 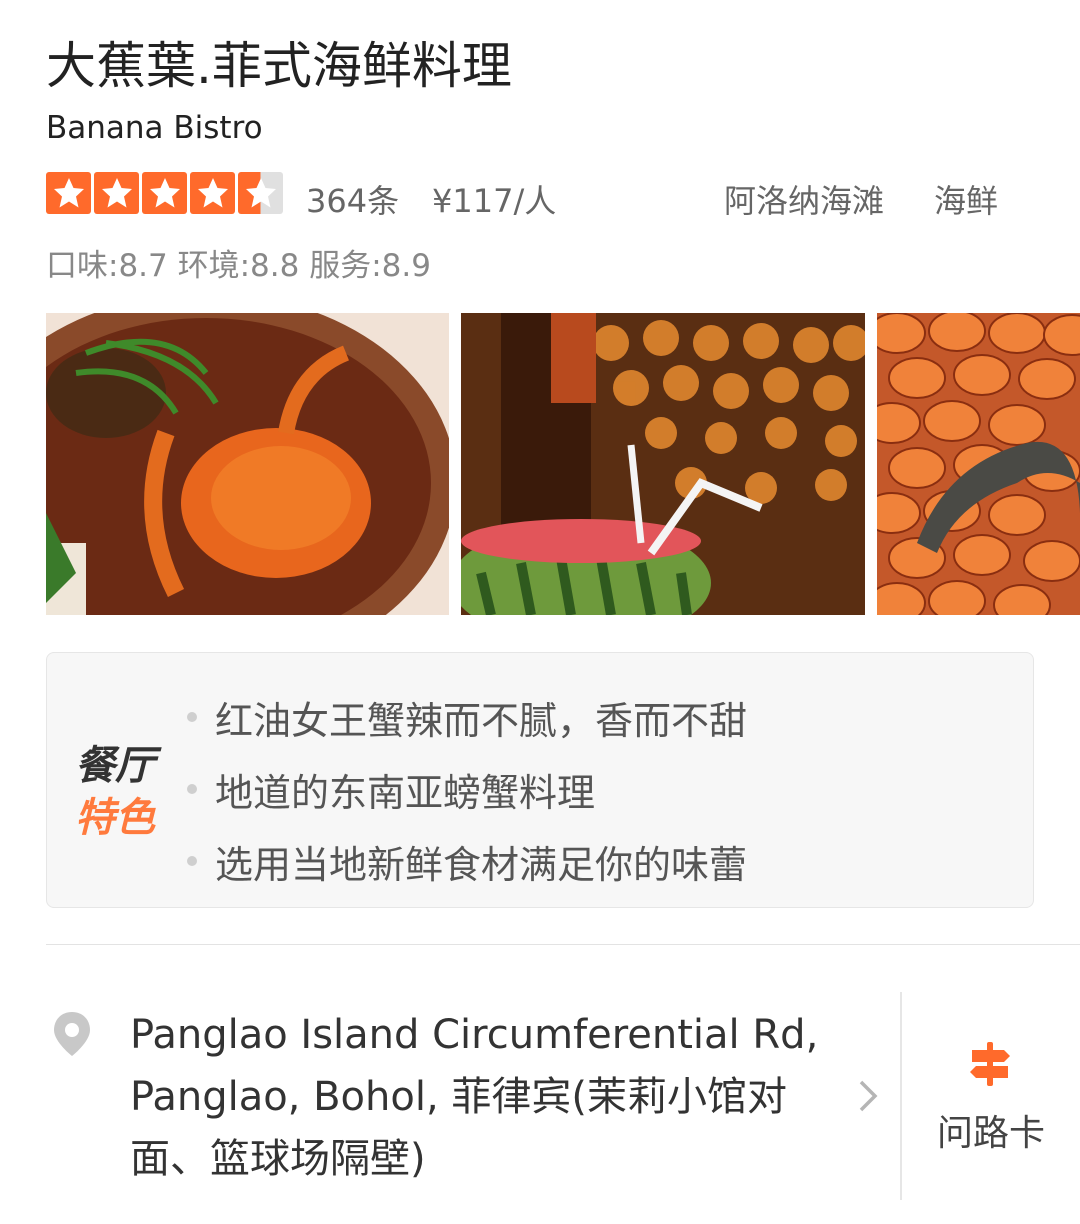 What do you see at coordinates (990, 1066) in the screenshot?
I see `signpost-icon` at bounding box center [990, 1066].